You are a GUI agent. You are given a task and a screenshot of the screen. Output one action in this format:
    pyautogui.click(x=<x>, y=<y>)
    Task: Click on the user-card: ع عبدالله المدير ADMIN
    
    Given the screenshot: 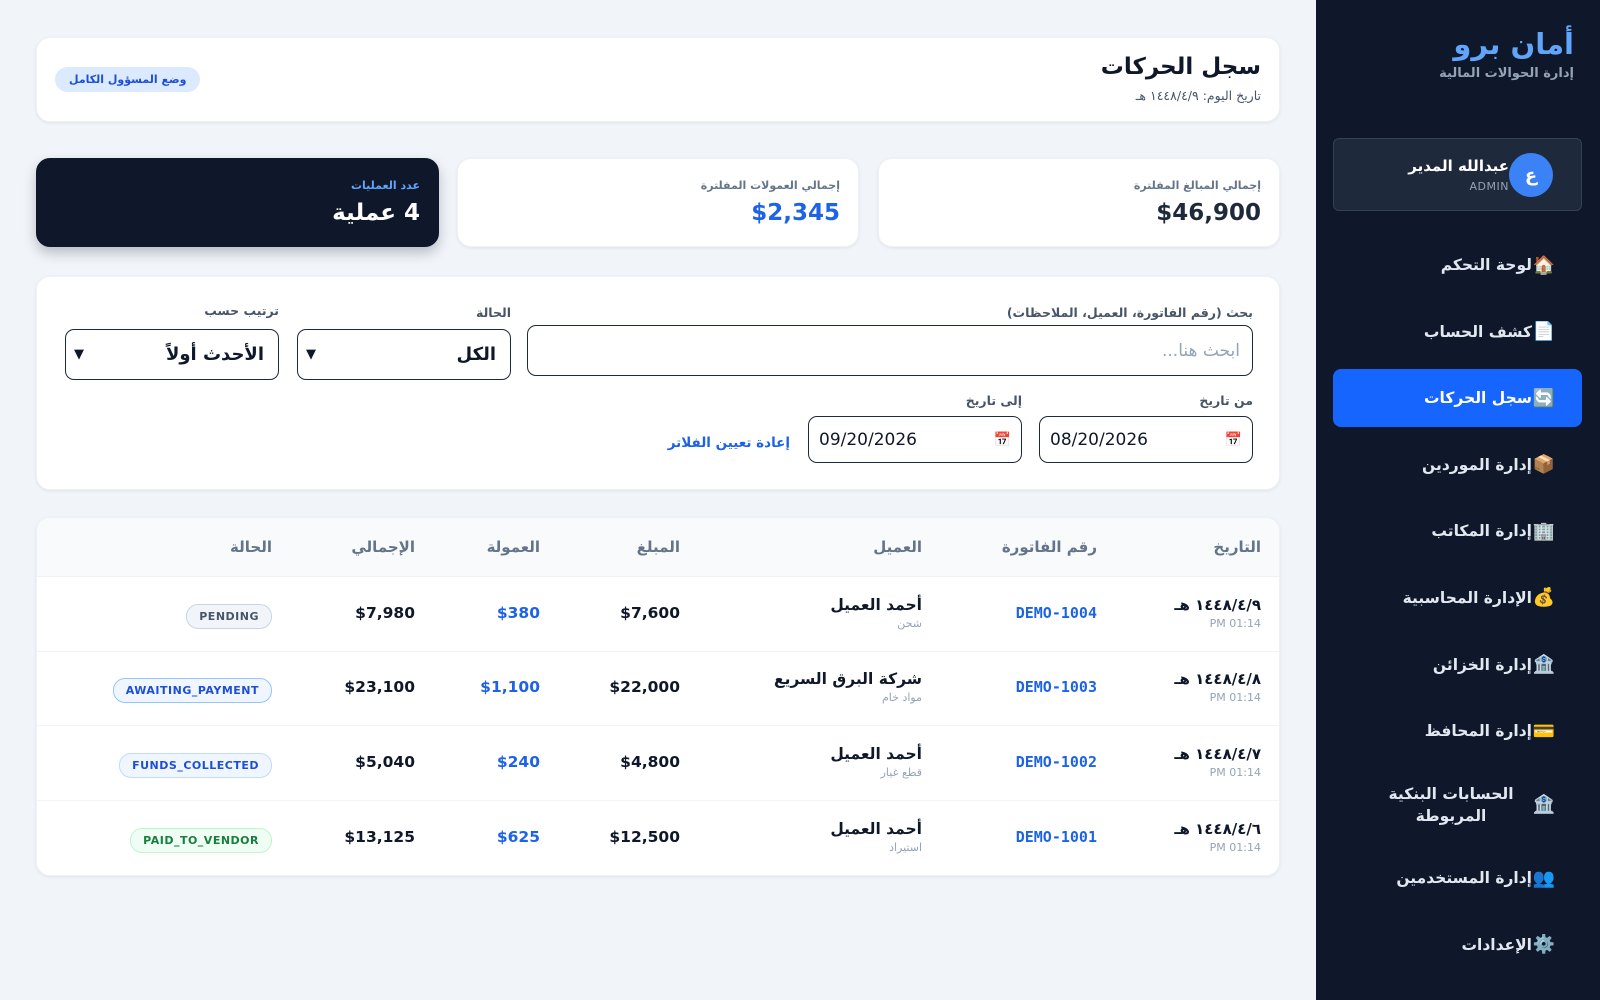 What is the action you would take?
    pyautogui.click(x=1457, y=174)
    